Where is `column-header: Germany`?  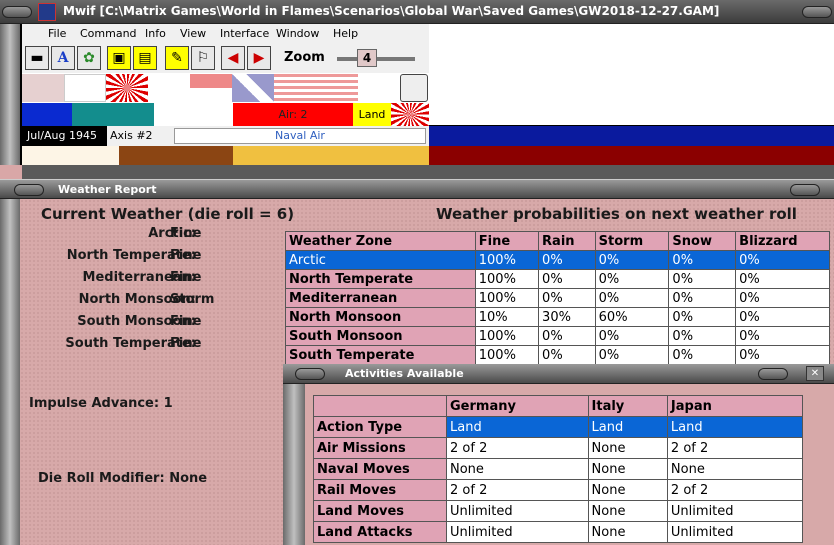
column-header: Germany is located at coordinates (517, 406).